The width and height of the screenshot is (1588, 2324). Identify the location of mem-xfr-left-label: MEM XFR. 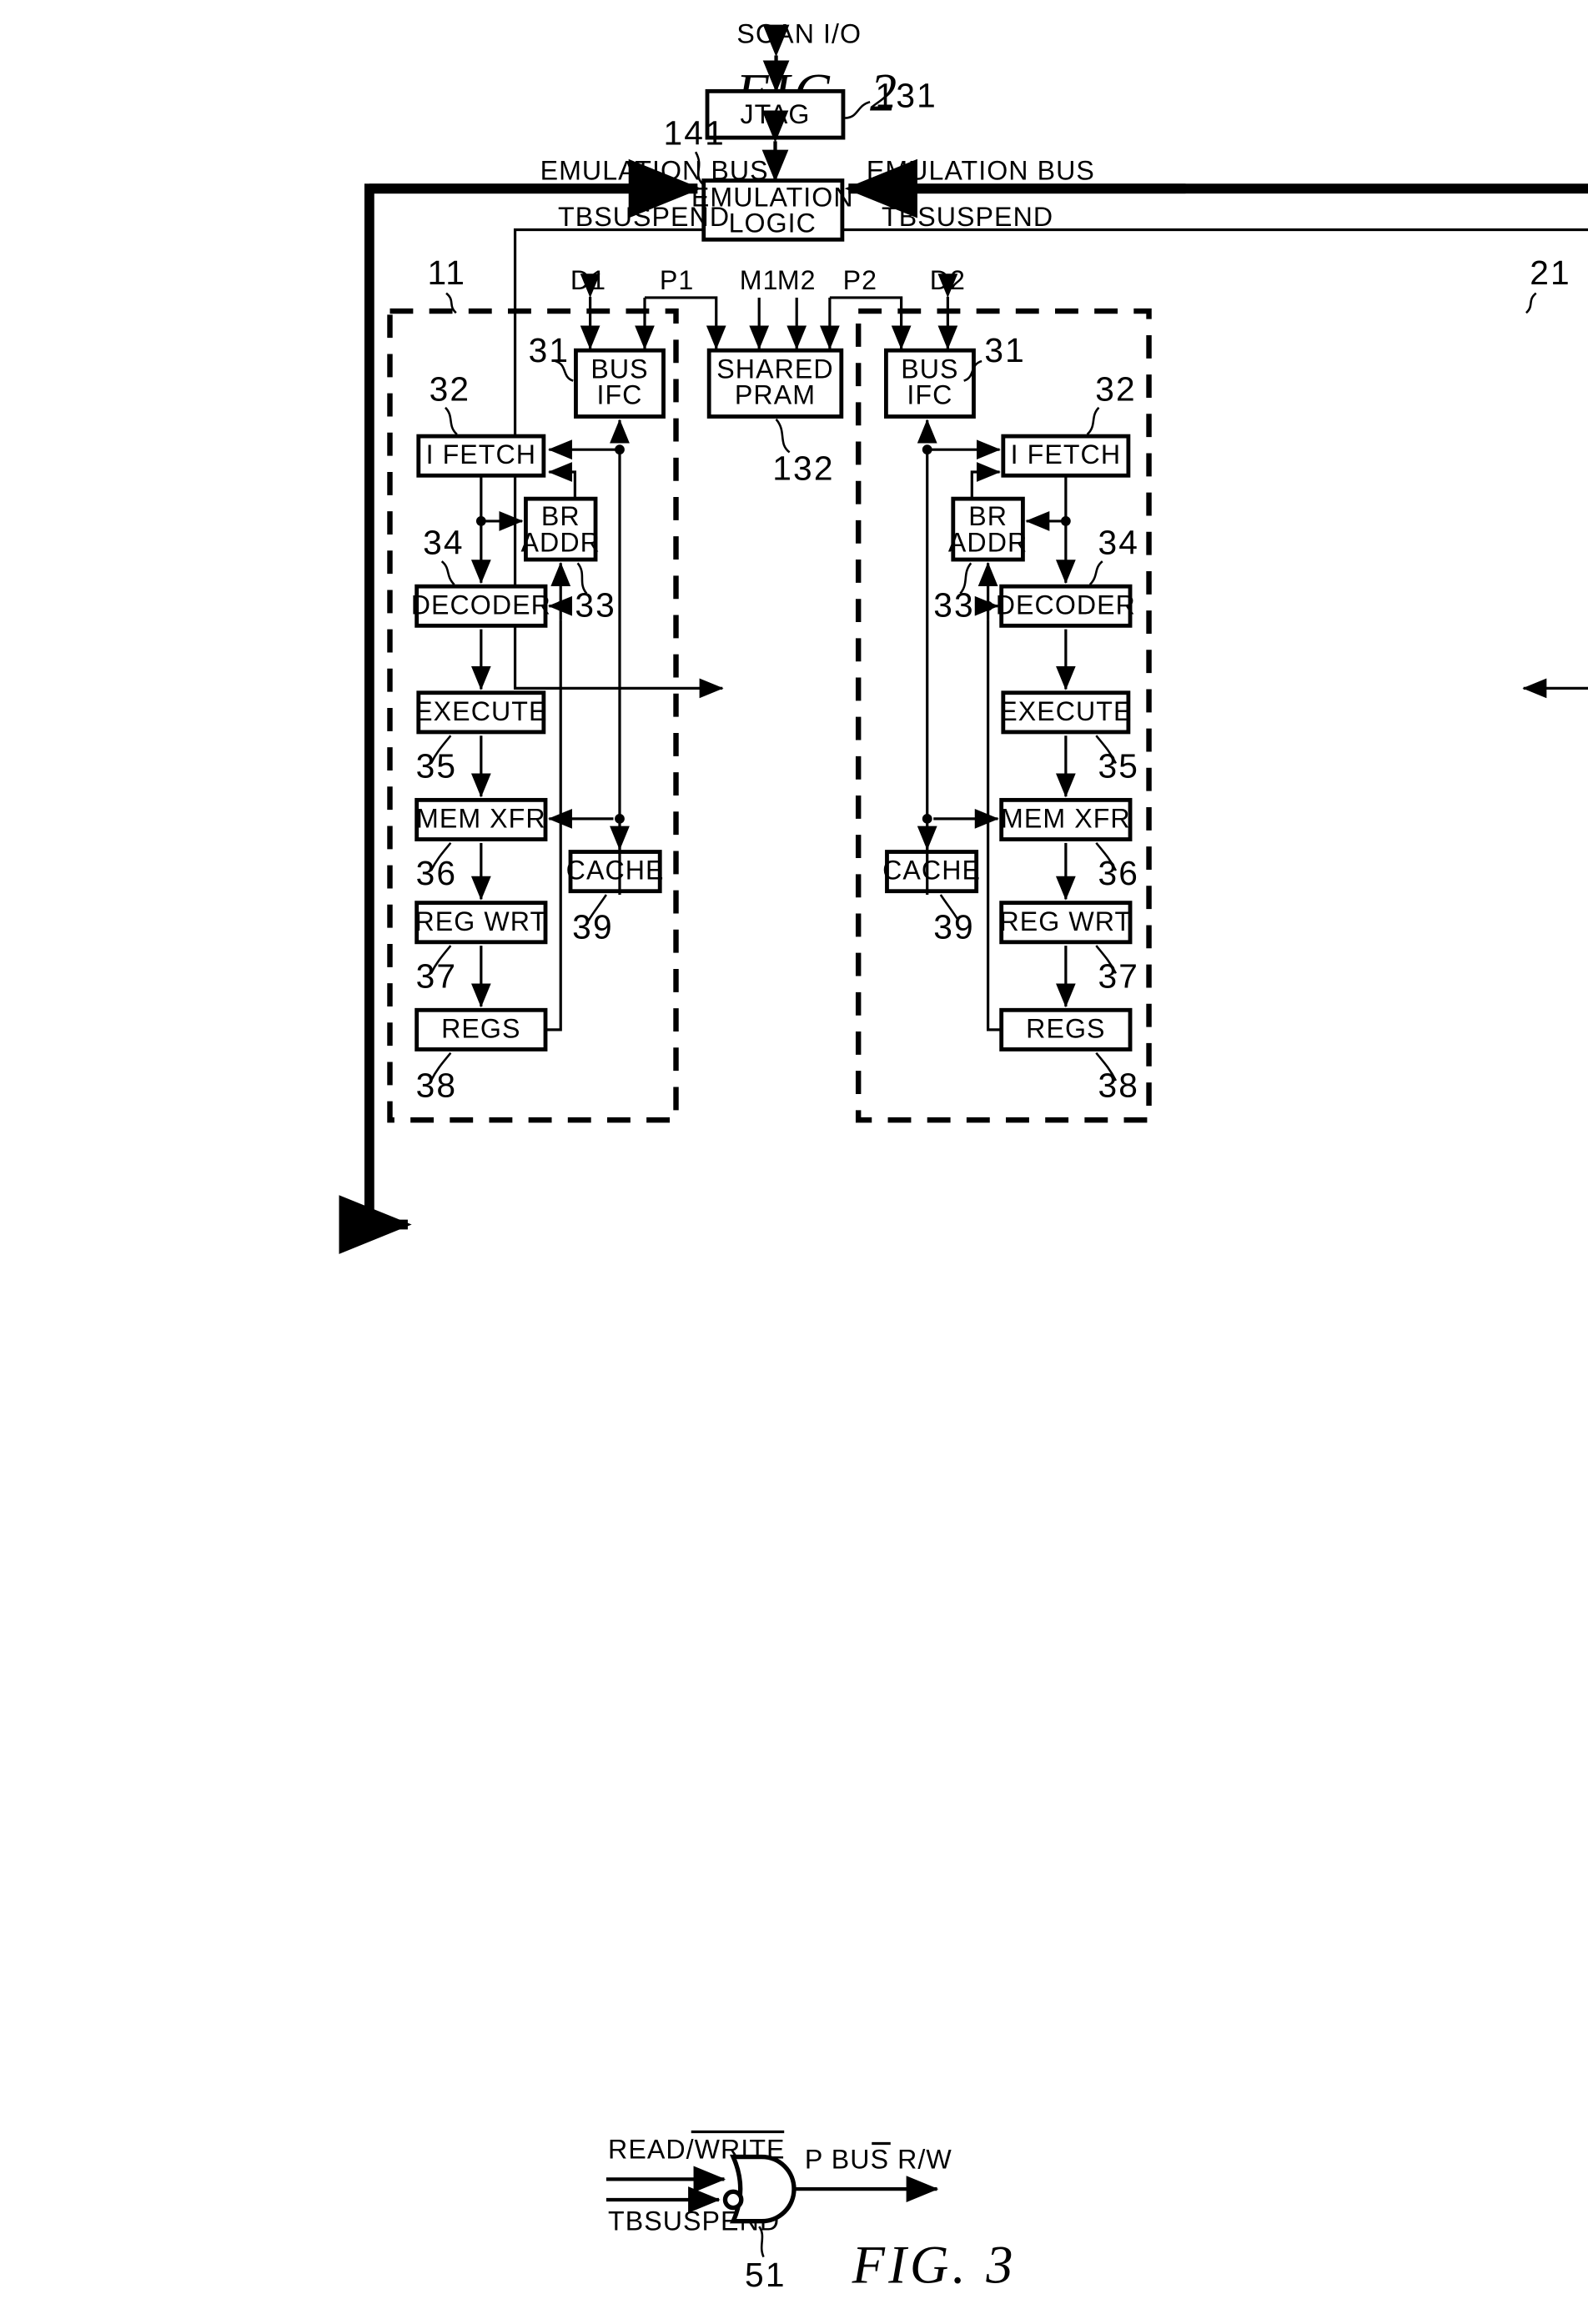
(481, 819).